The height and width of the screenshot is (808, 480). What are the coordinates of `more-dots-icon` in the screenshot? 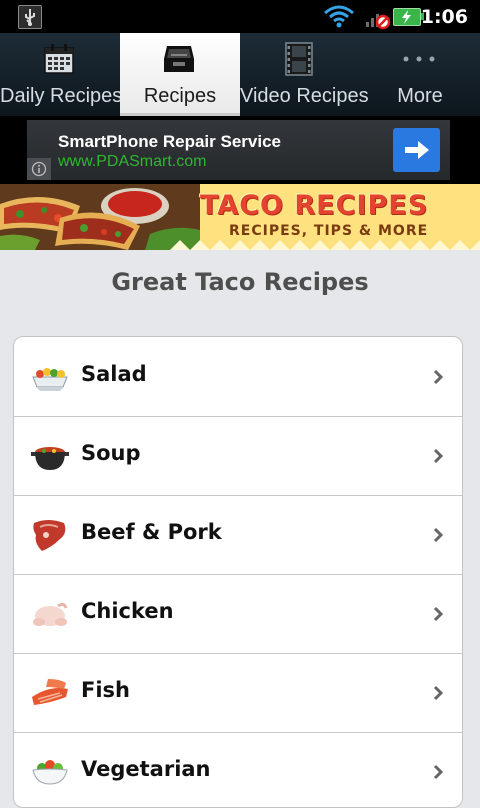 It's located at (419, 59).